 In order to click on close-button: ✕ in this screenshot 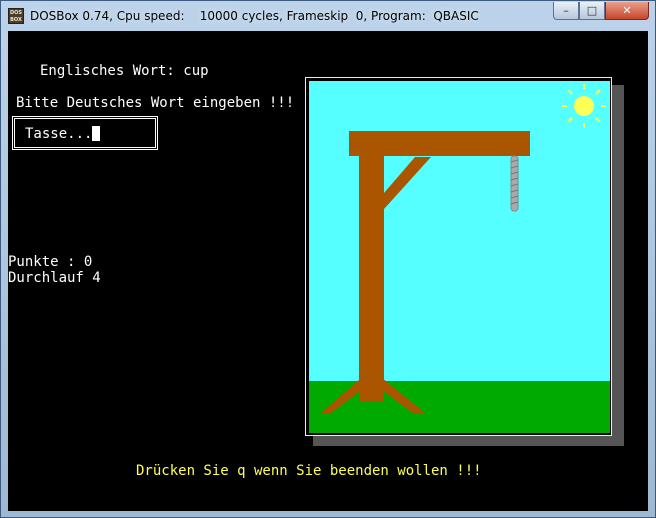, I will do `click(627, 11)`.